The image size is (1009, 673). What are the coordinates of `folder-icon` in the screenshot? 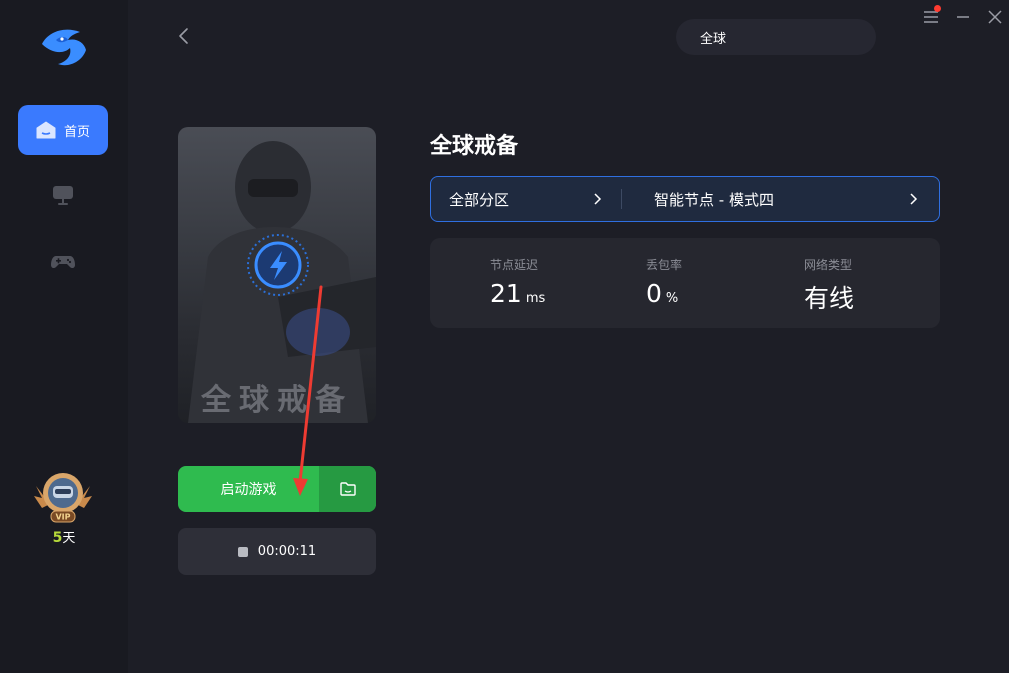 It's located at (347, 489).